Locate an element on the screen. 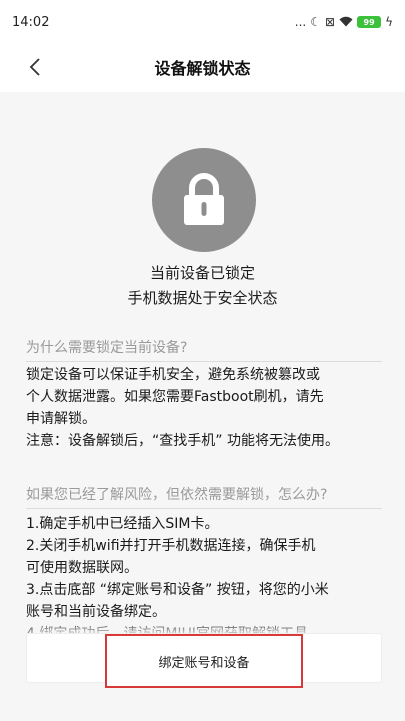  lock-status-circle is located at coordinates (204, 200).